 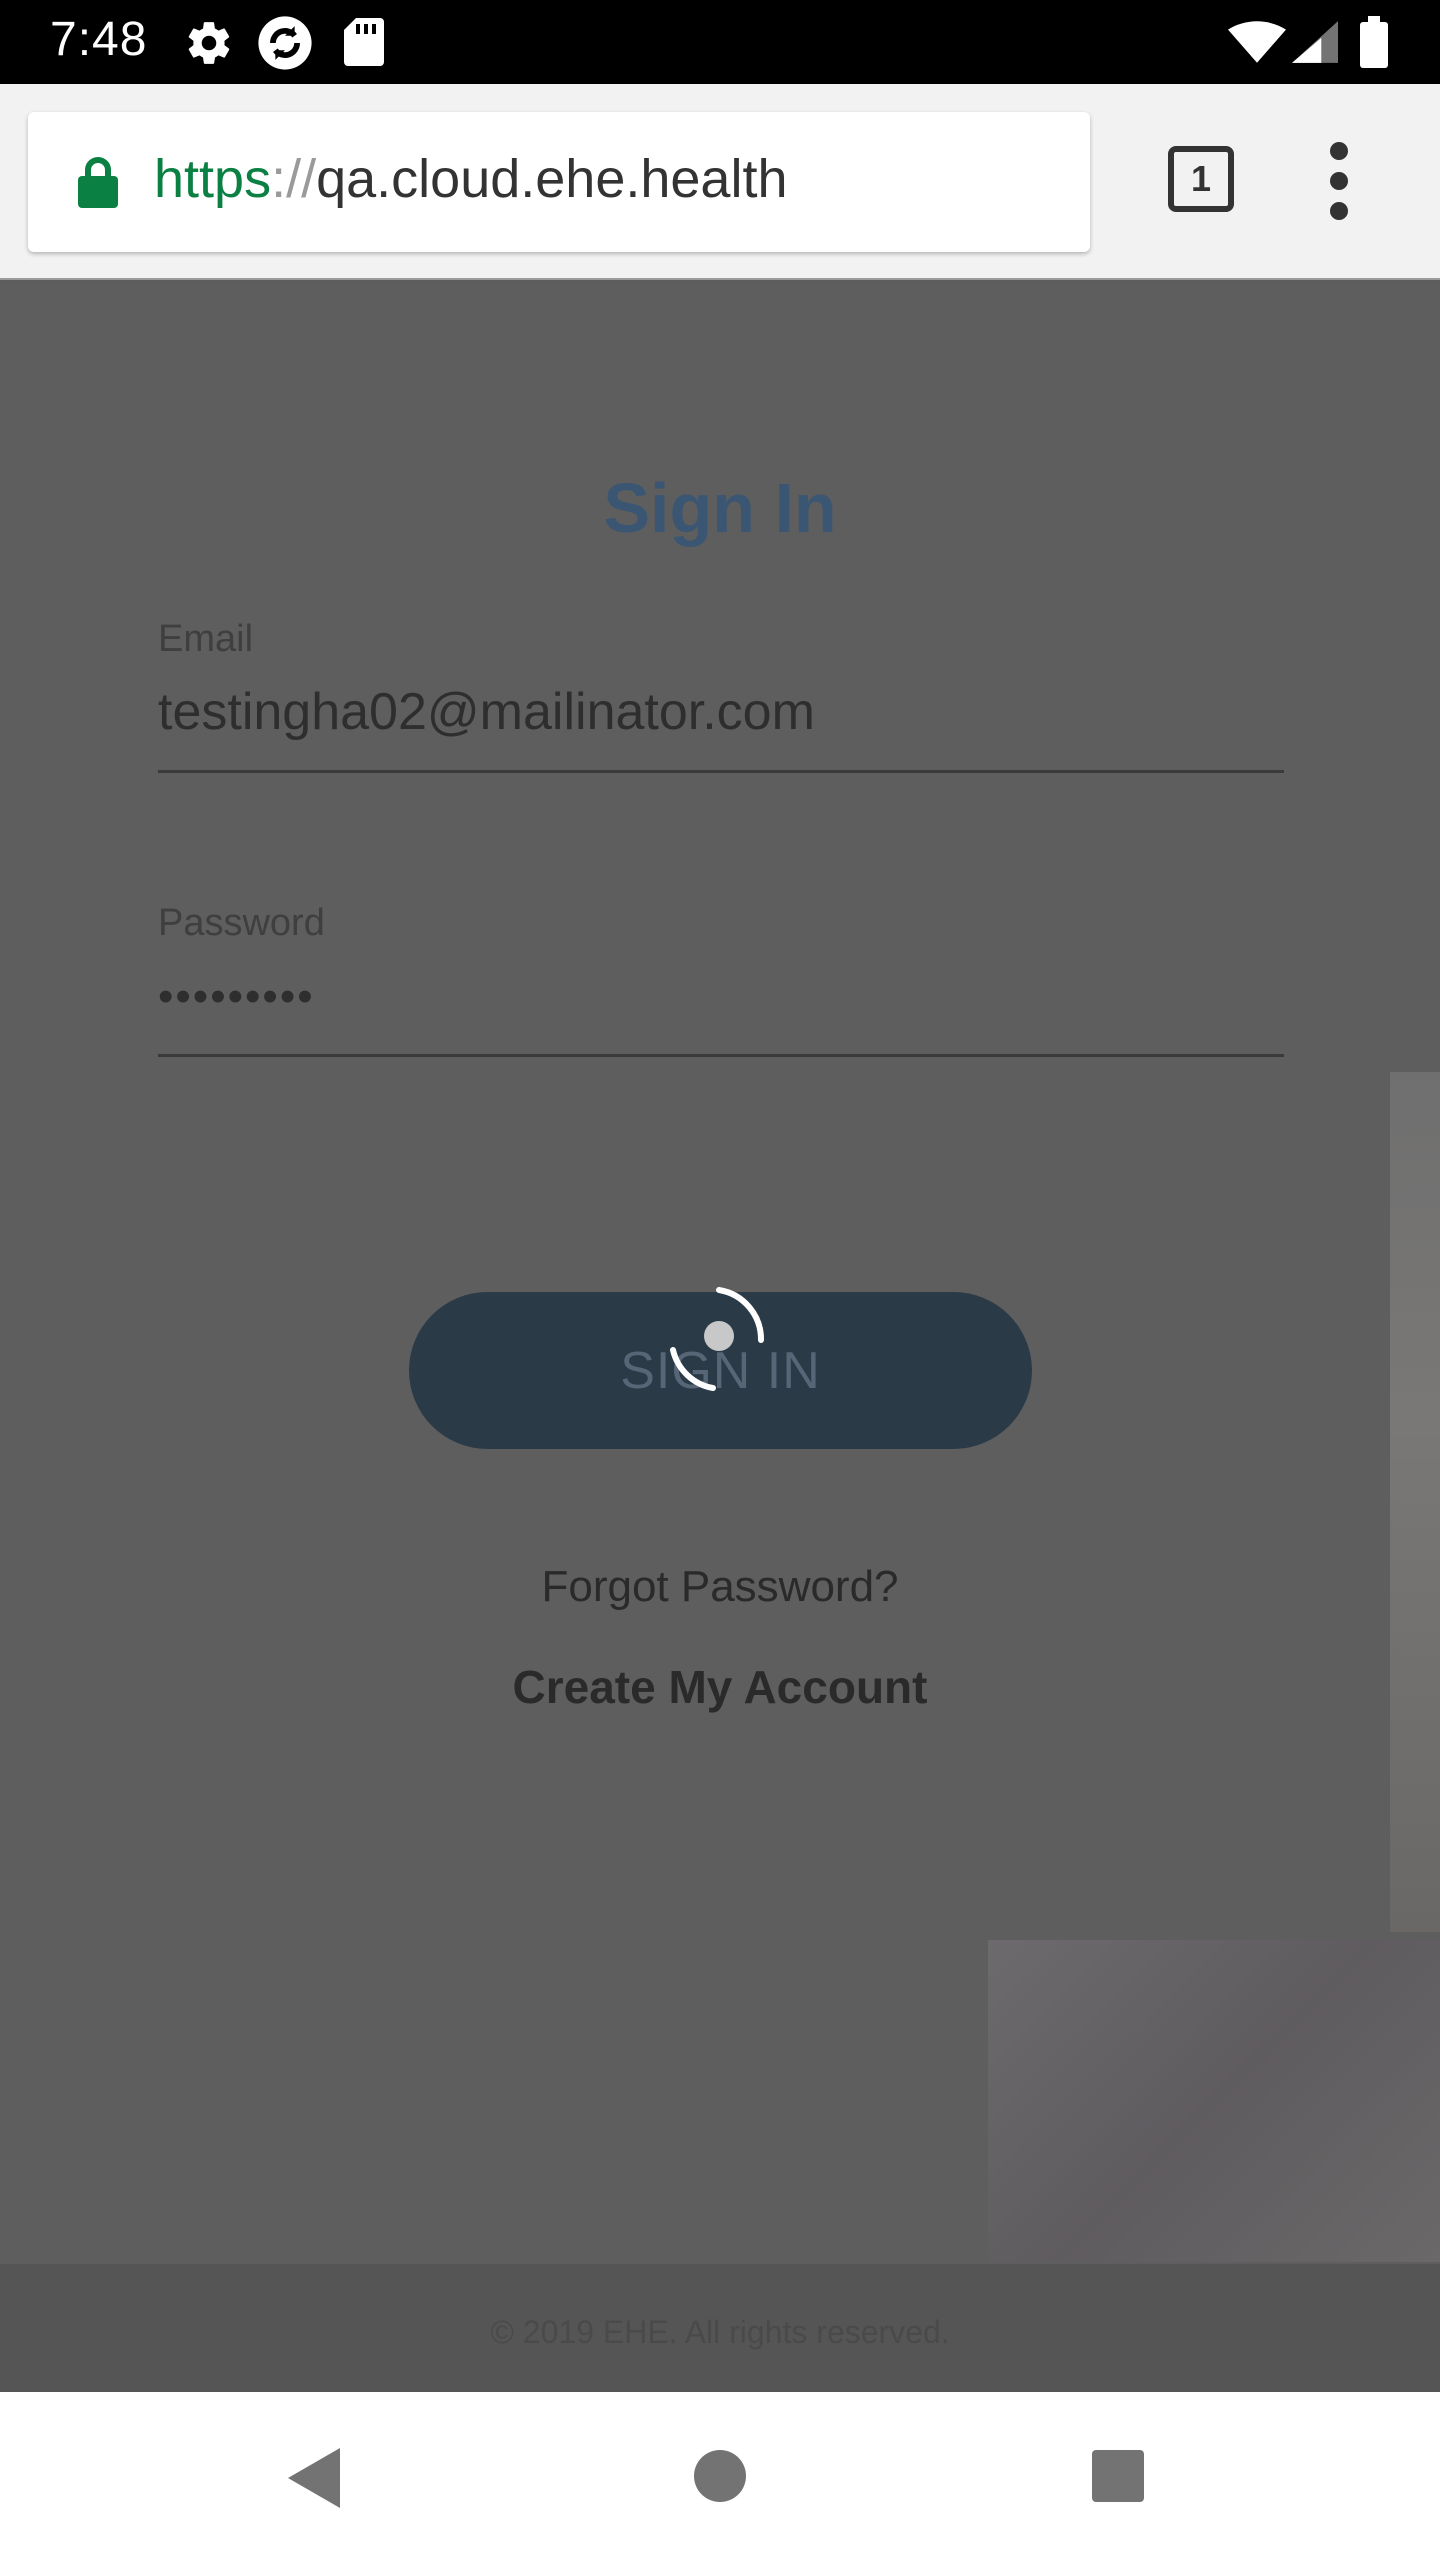 What do you see at coordinates (285, 43) in the screenshot?
I see `sync-icon` at bounding box center [285, 43].